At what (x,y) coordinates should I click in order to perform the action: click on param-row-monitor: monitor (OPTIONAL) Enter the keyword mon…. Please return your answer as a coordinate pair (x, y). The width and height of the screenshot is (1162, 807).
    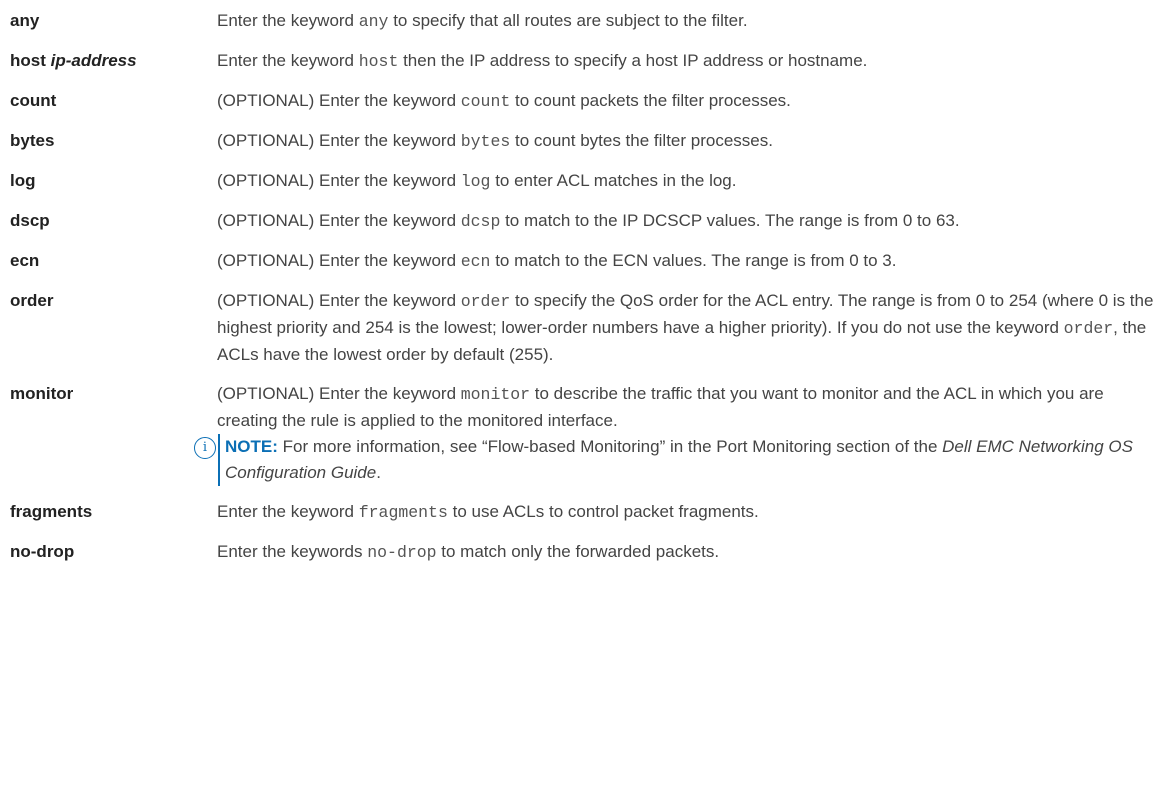
    Looking at the image, I should click on (581, 440).